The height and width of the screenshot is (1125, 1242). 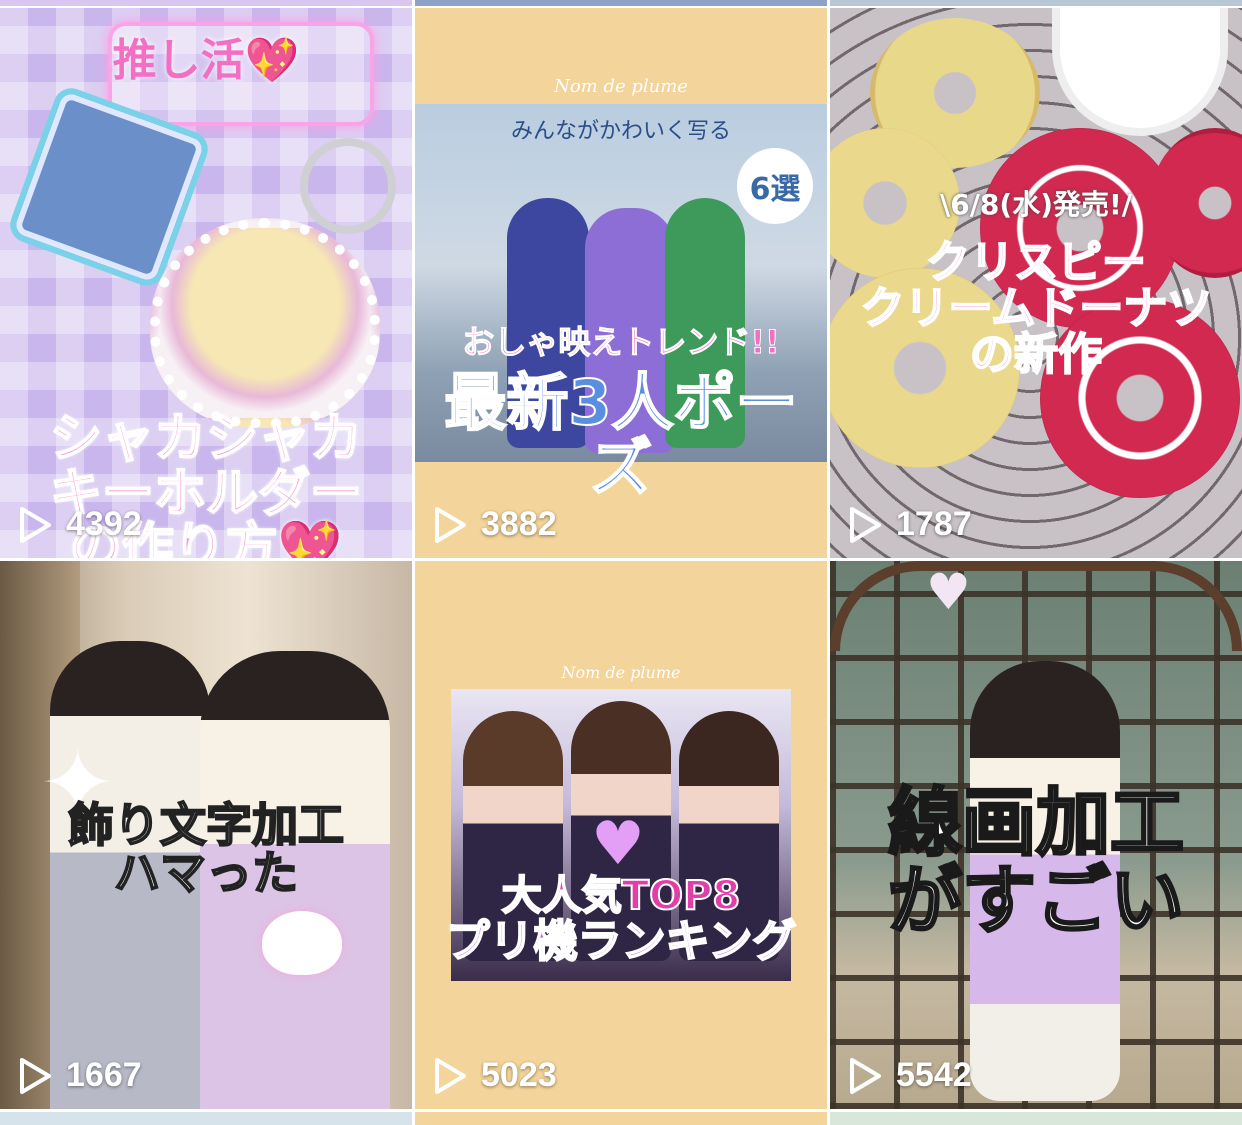 What do you see at coordinates (934, 524) in the screenshot?
I see `view-count-value: 1787` at bounding box center [934, 524].